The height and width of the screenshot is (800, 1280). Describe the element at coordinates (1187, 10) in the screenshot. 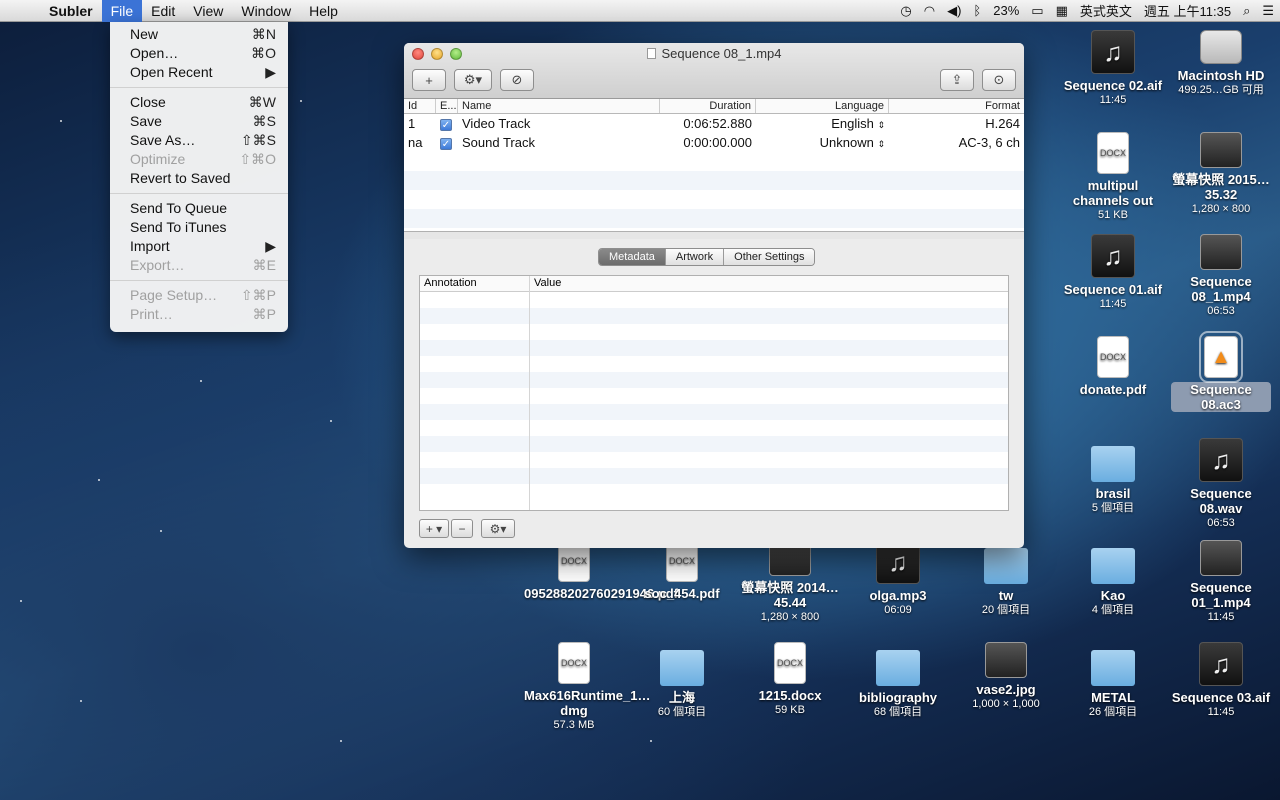

I see `clock: 週五 上午11:35` at that location.